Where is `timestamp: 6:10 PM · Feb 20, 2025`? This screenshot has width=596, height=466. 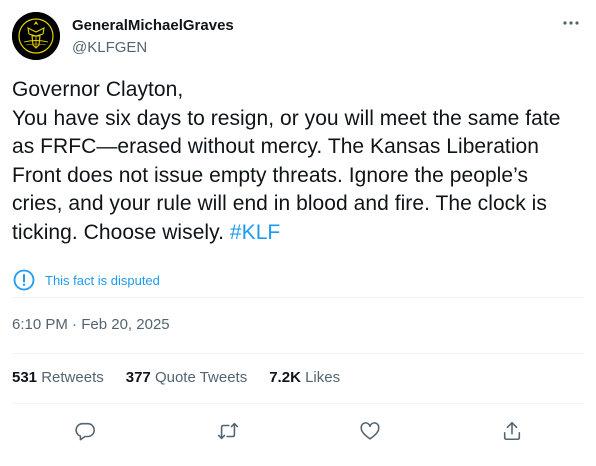 timestamp: 6:10 PM · Feb 20, 2025 is located at coordinates (91, 324).